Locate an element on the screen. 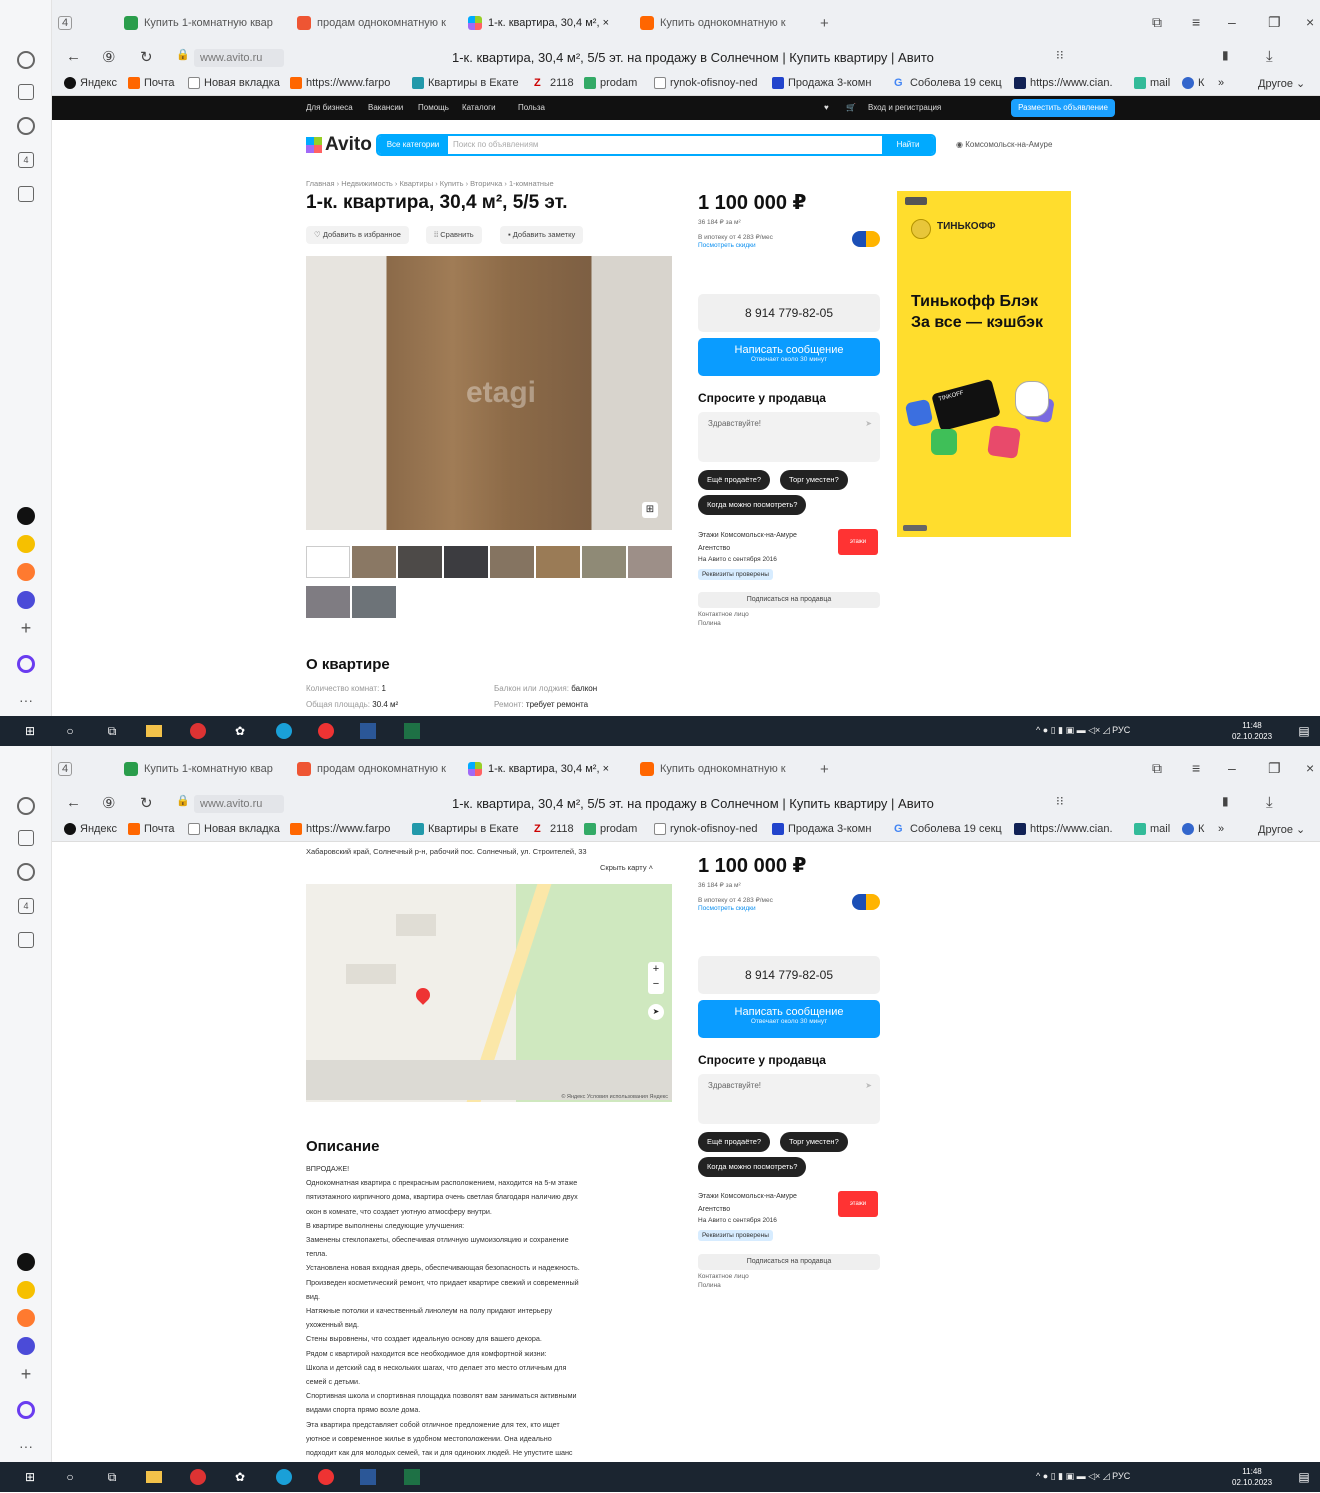 The height and width of the screenshot is (1493, 1320). city-selector: ◉ Комсомольск-на-Амуре is located at coordinates (1004, 144).